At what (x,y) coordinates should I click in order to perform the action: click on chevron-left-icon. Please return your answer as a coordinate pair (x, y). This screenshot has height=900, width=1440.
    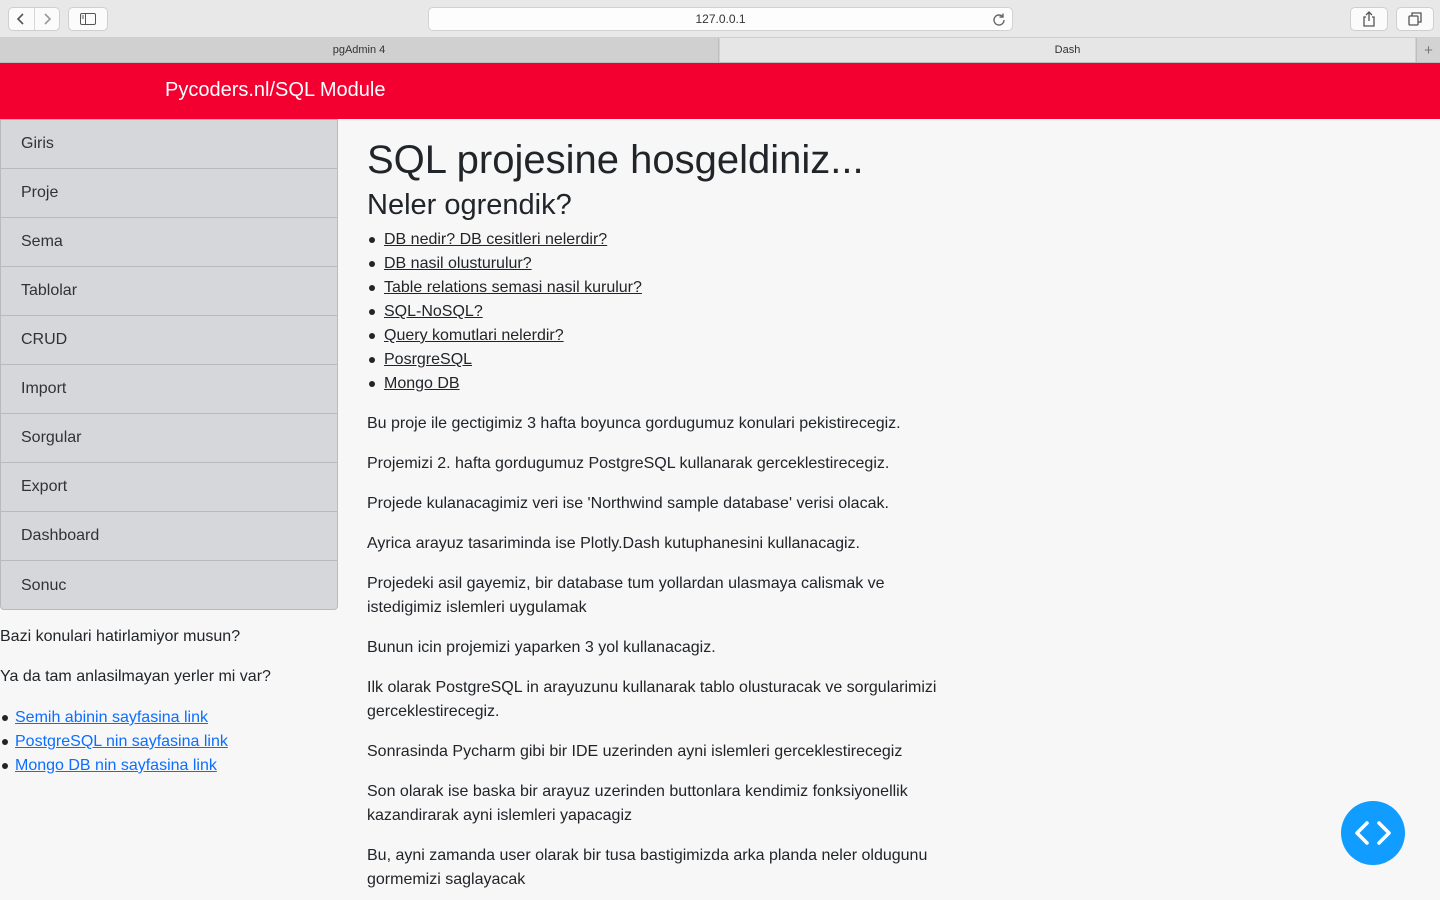
    Looking at the image, I should click on (20, 19).